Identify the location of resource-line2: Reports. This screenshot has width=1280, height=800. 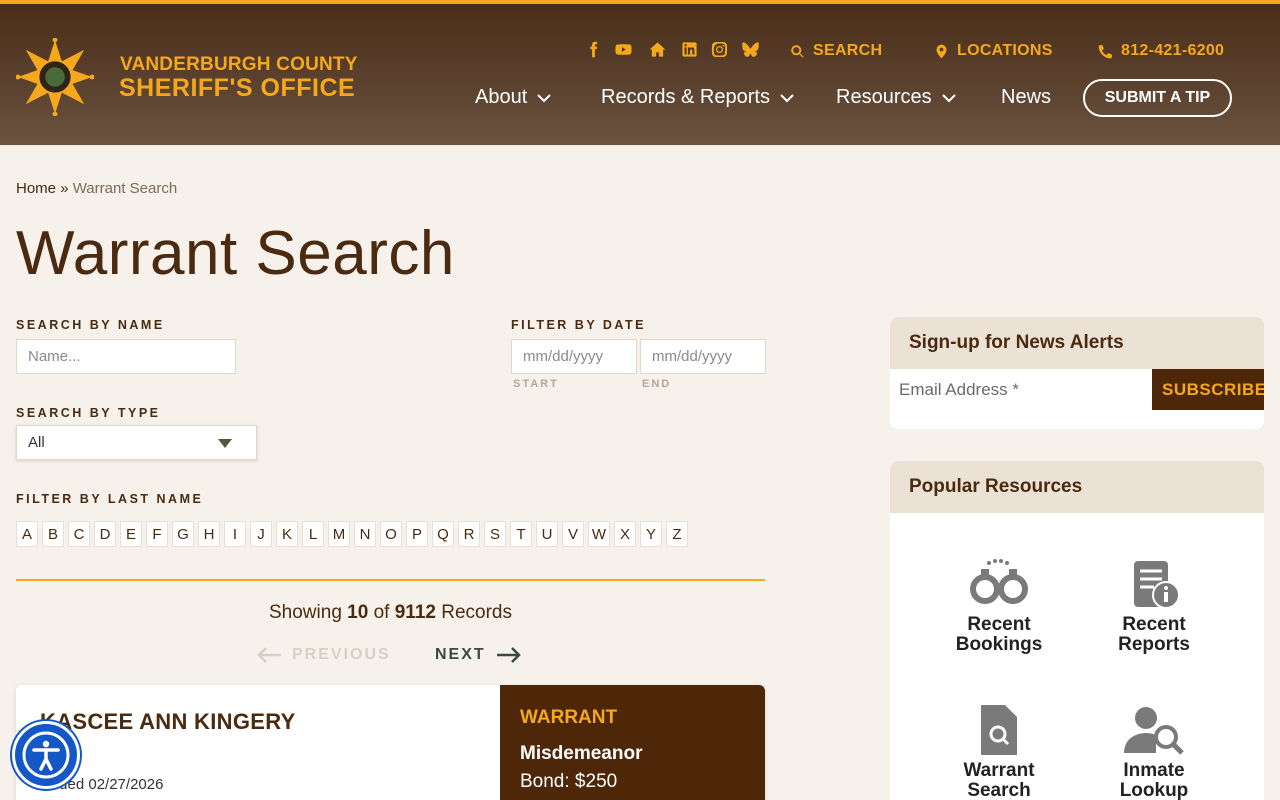
(1154, 644).